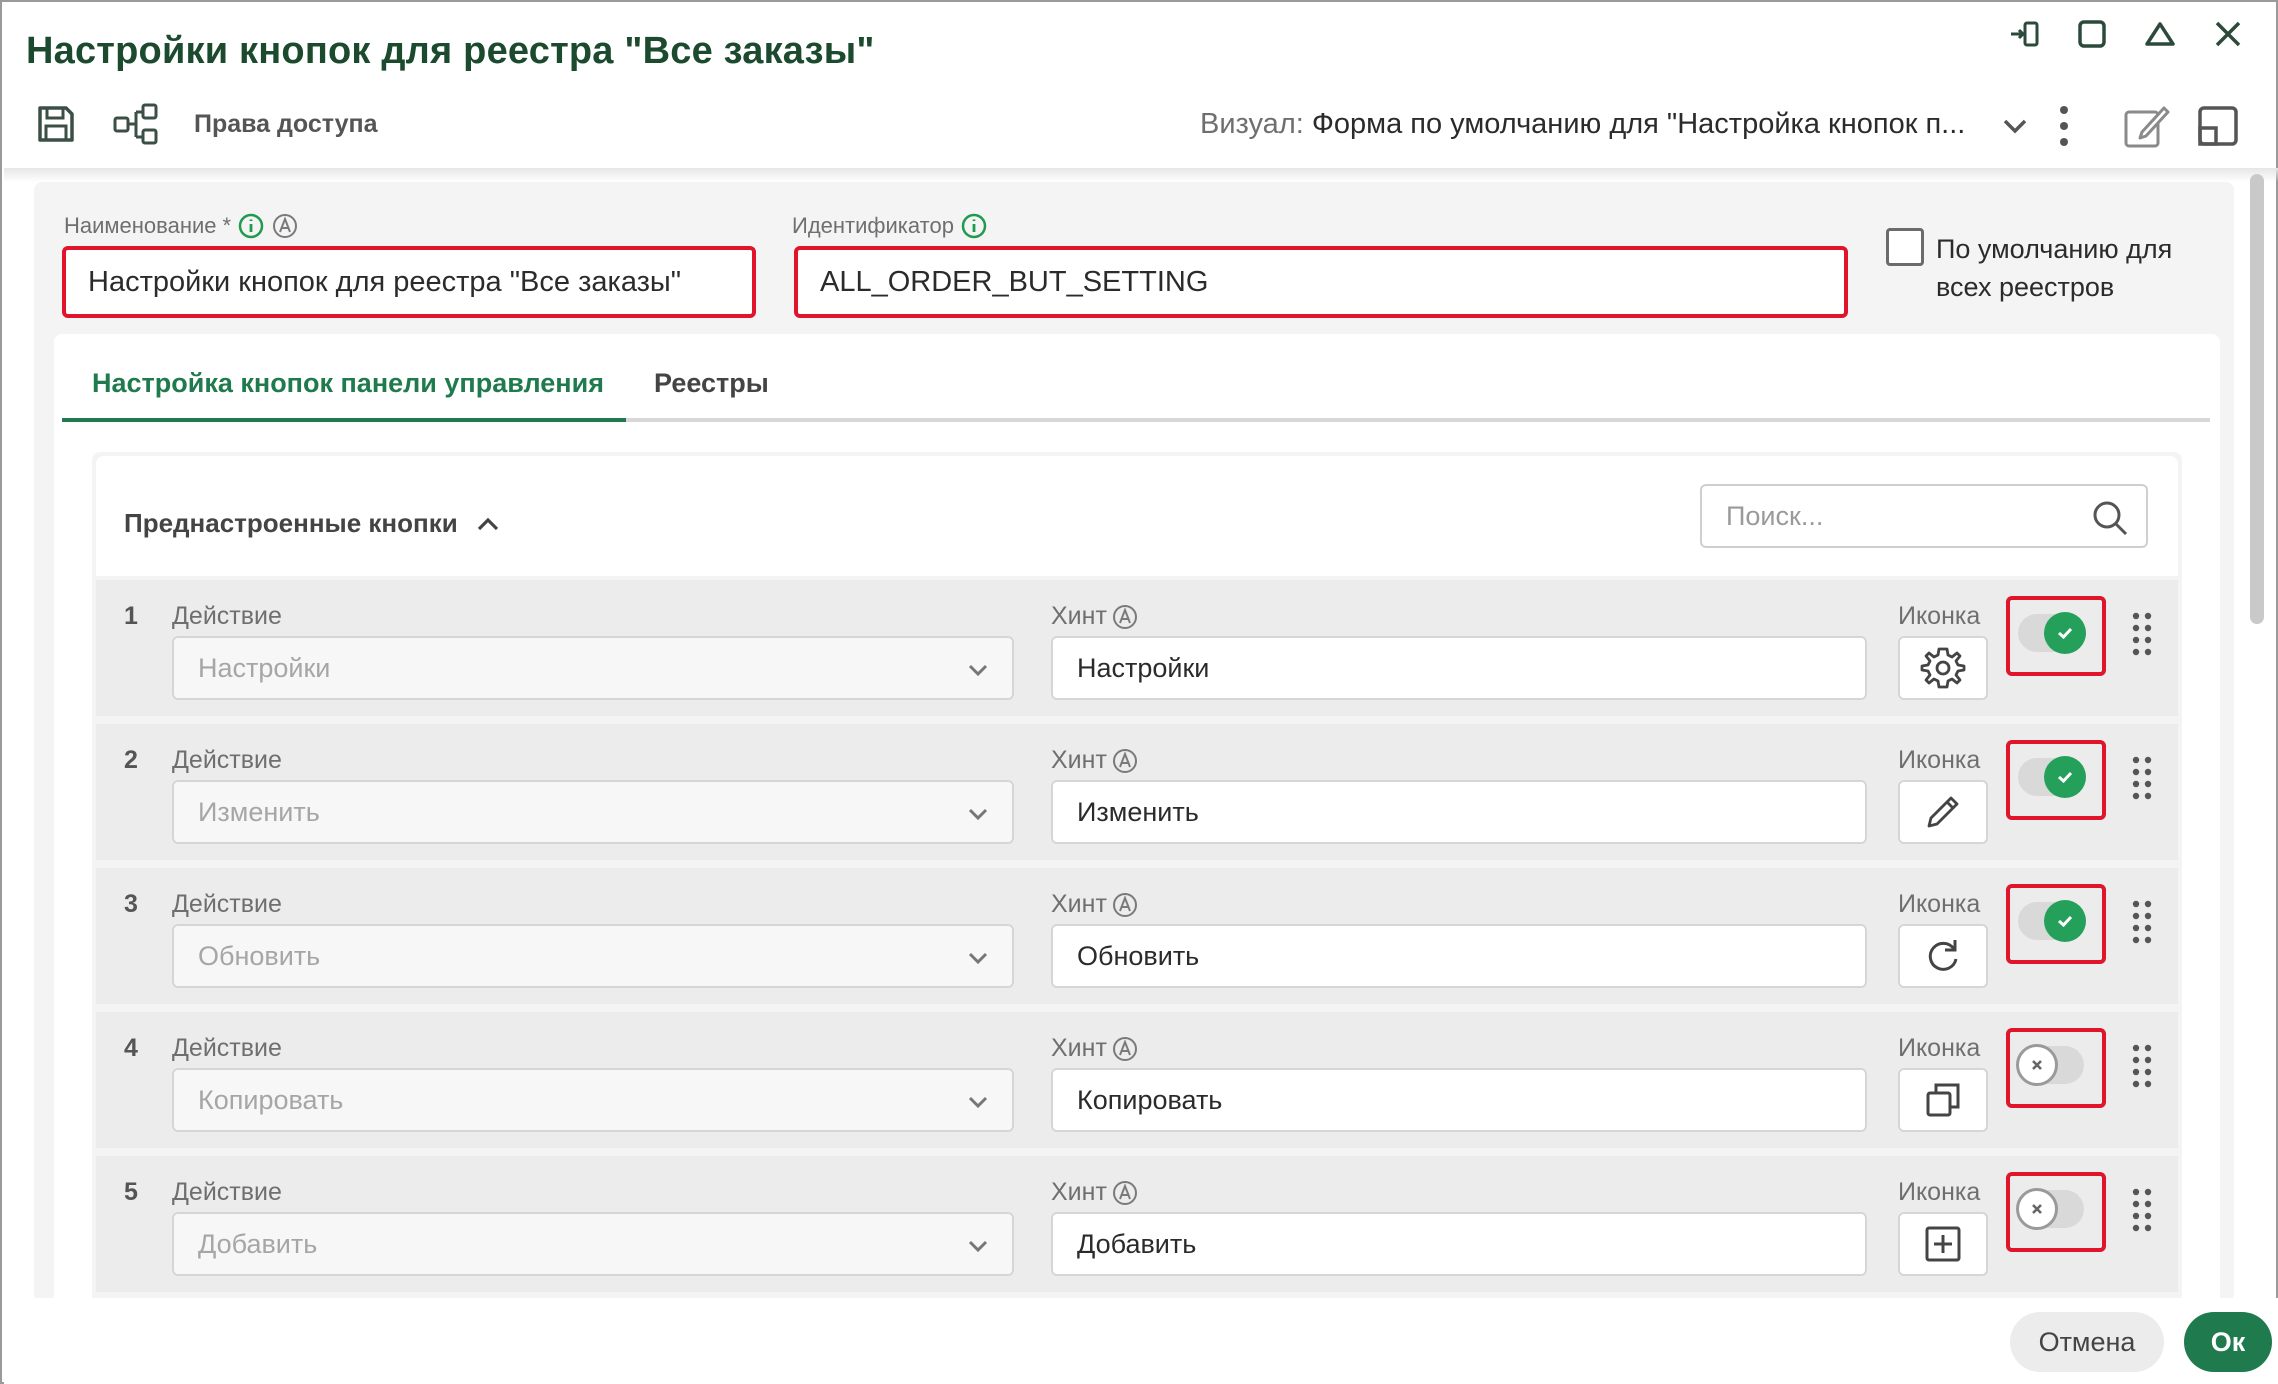  What do you see at coordinates (227, 225) in the screenshot?
I see `required-mark: *` at bounding box center [227, 225].